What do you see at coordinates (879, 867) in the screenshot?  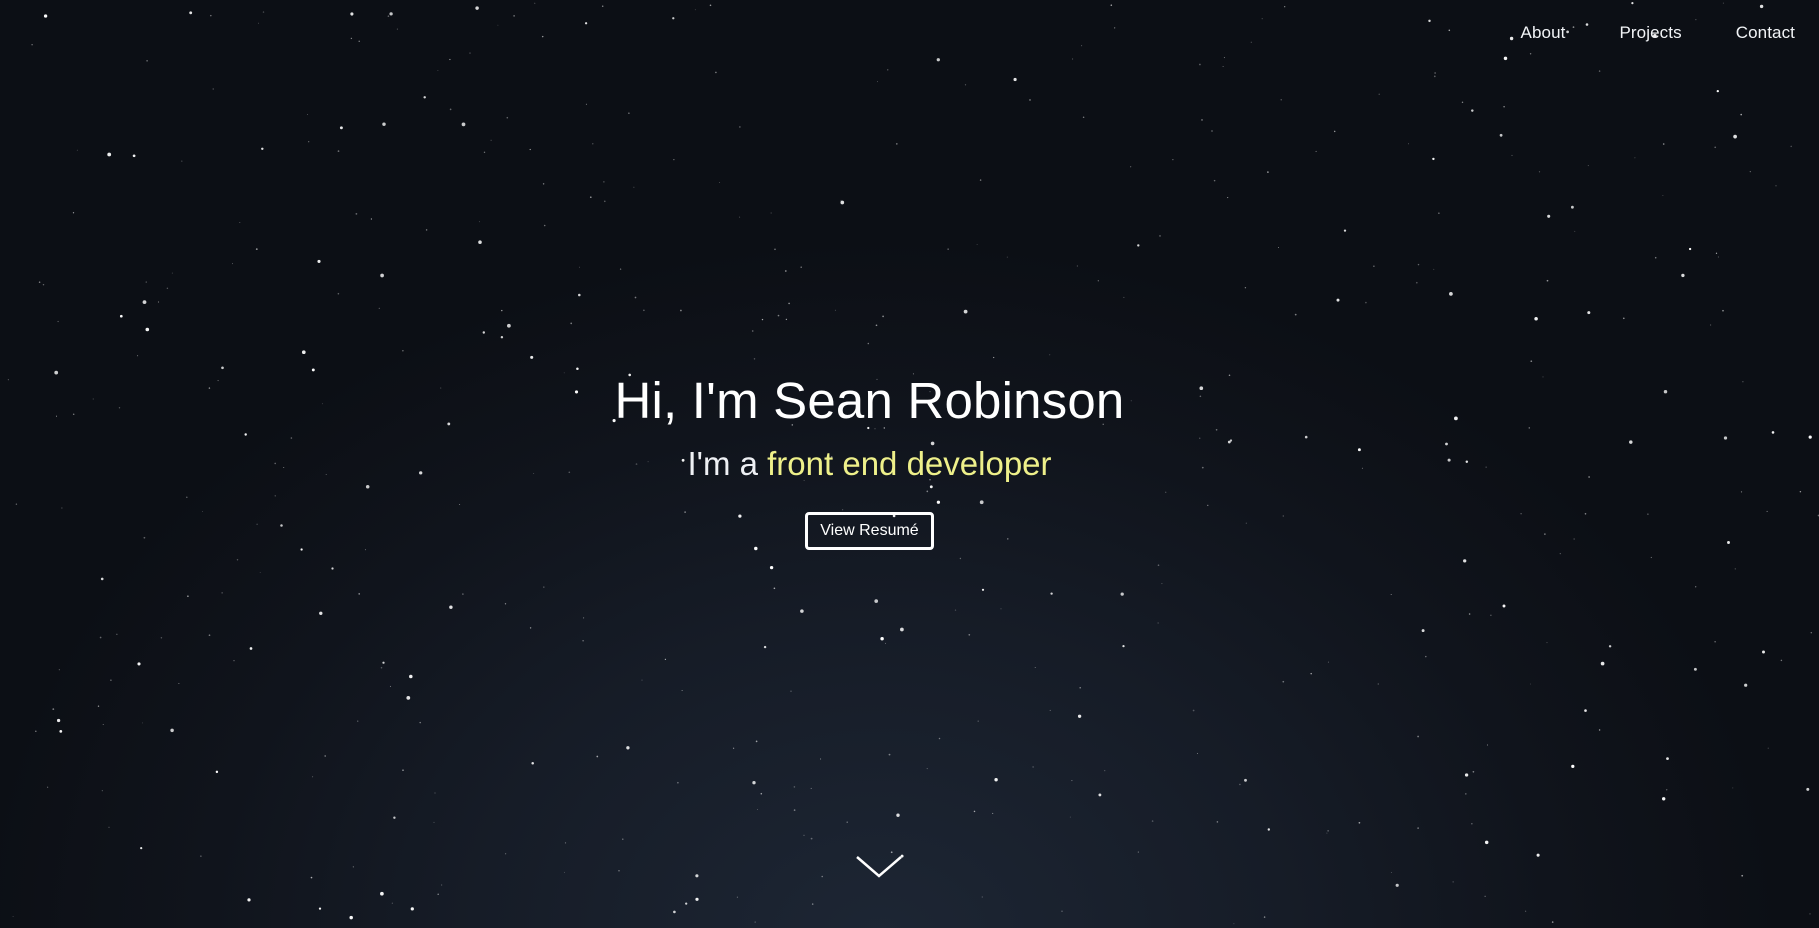 I see `chevron-down-icon` at bounding box center [879, 867].